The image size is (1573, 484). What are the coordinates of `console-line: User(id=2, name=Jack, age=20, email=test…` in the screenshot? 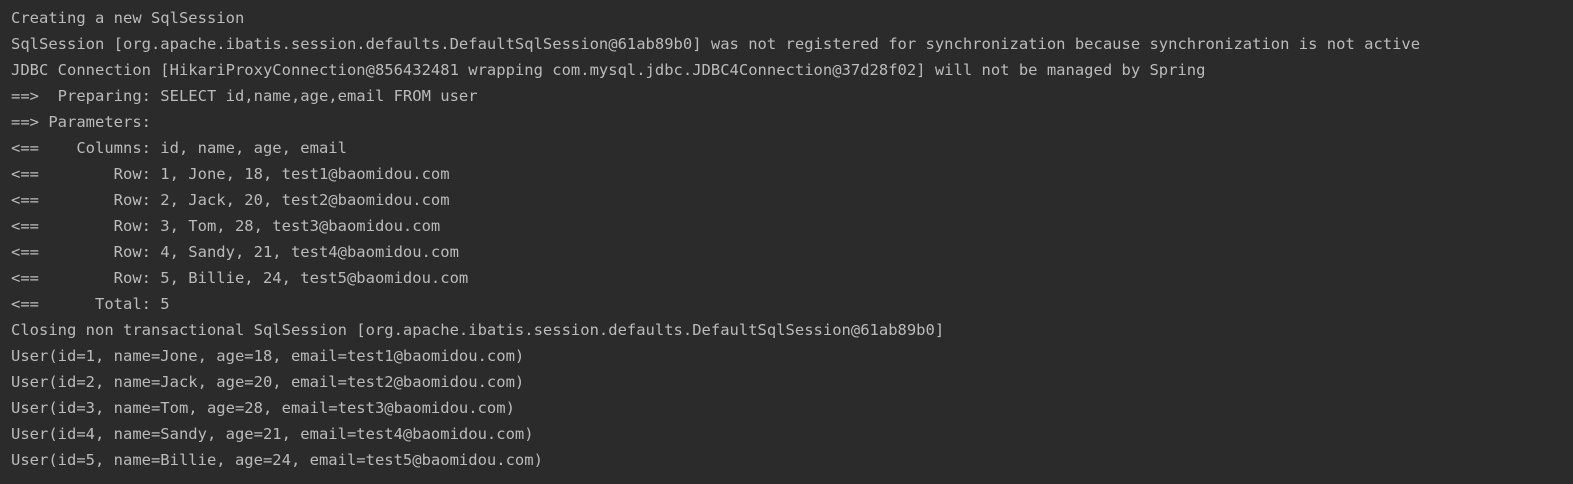 It's located at (268, 382).